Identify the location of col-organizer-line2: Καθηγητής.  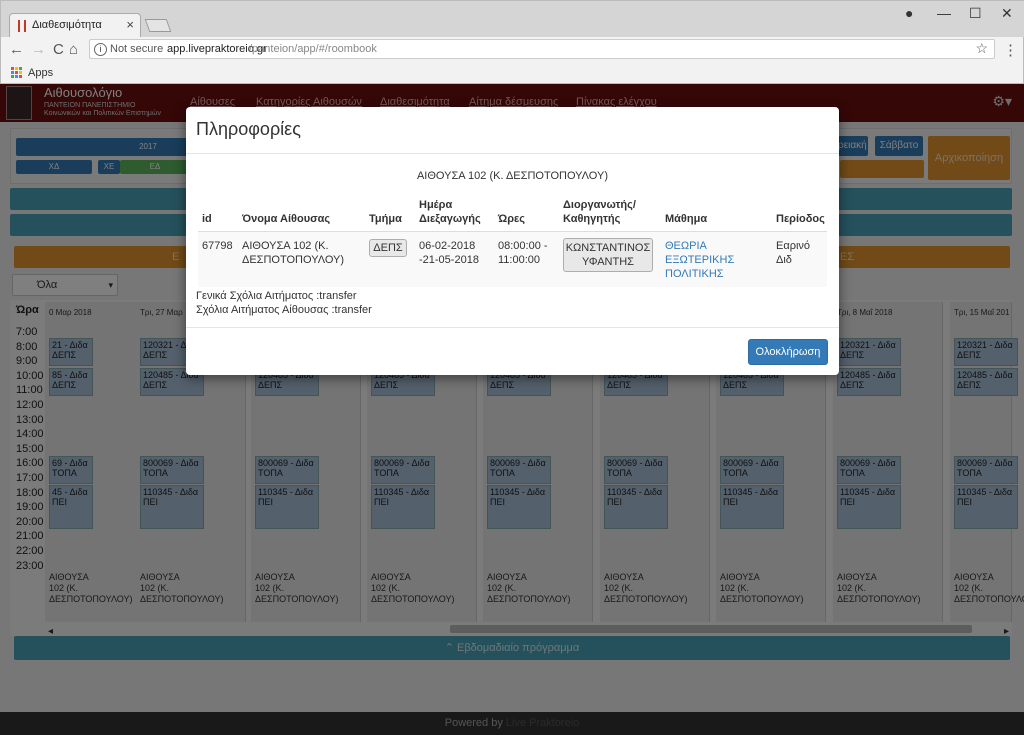
(592, 219).